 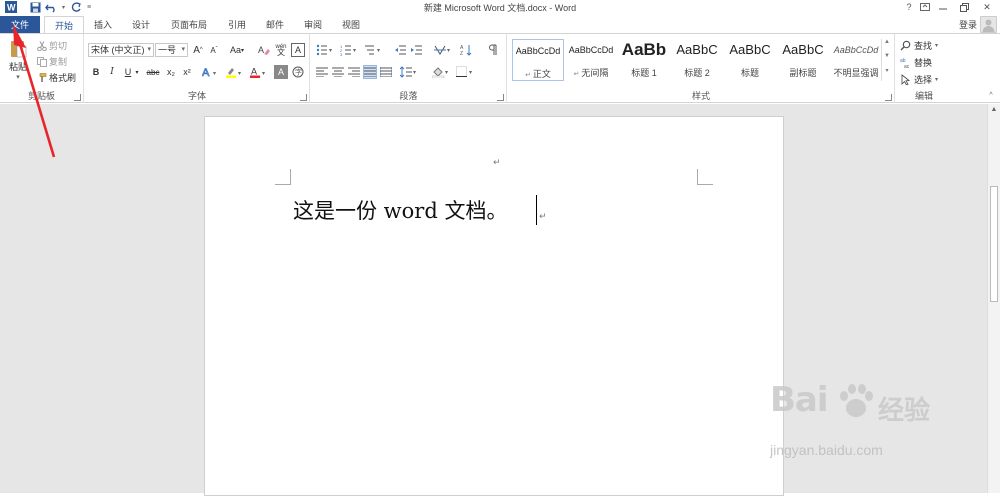 What do you see at coordinates (965, 7) in the screenshot?
I see `restore-icon` at bounding box center [965, 7].